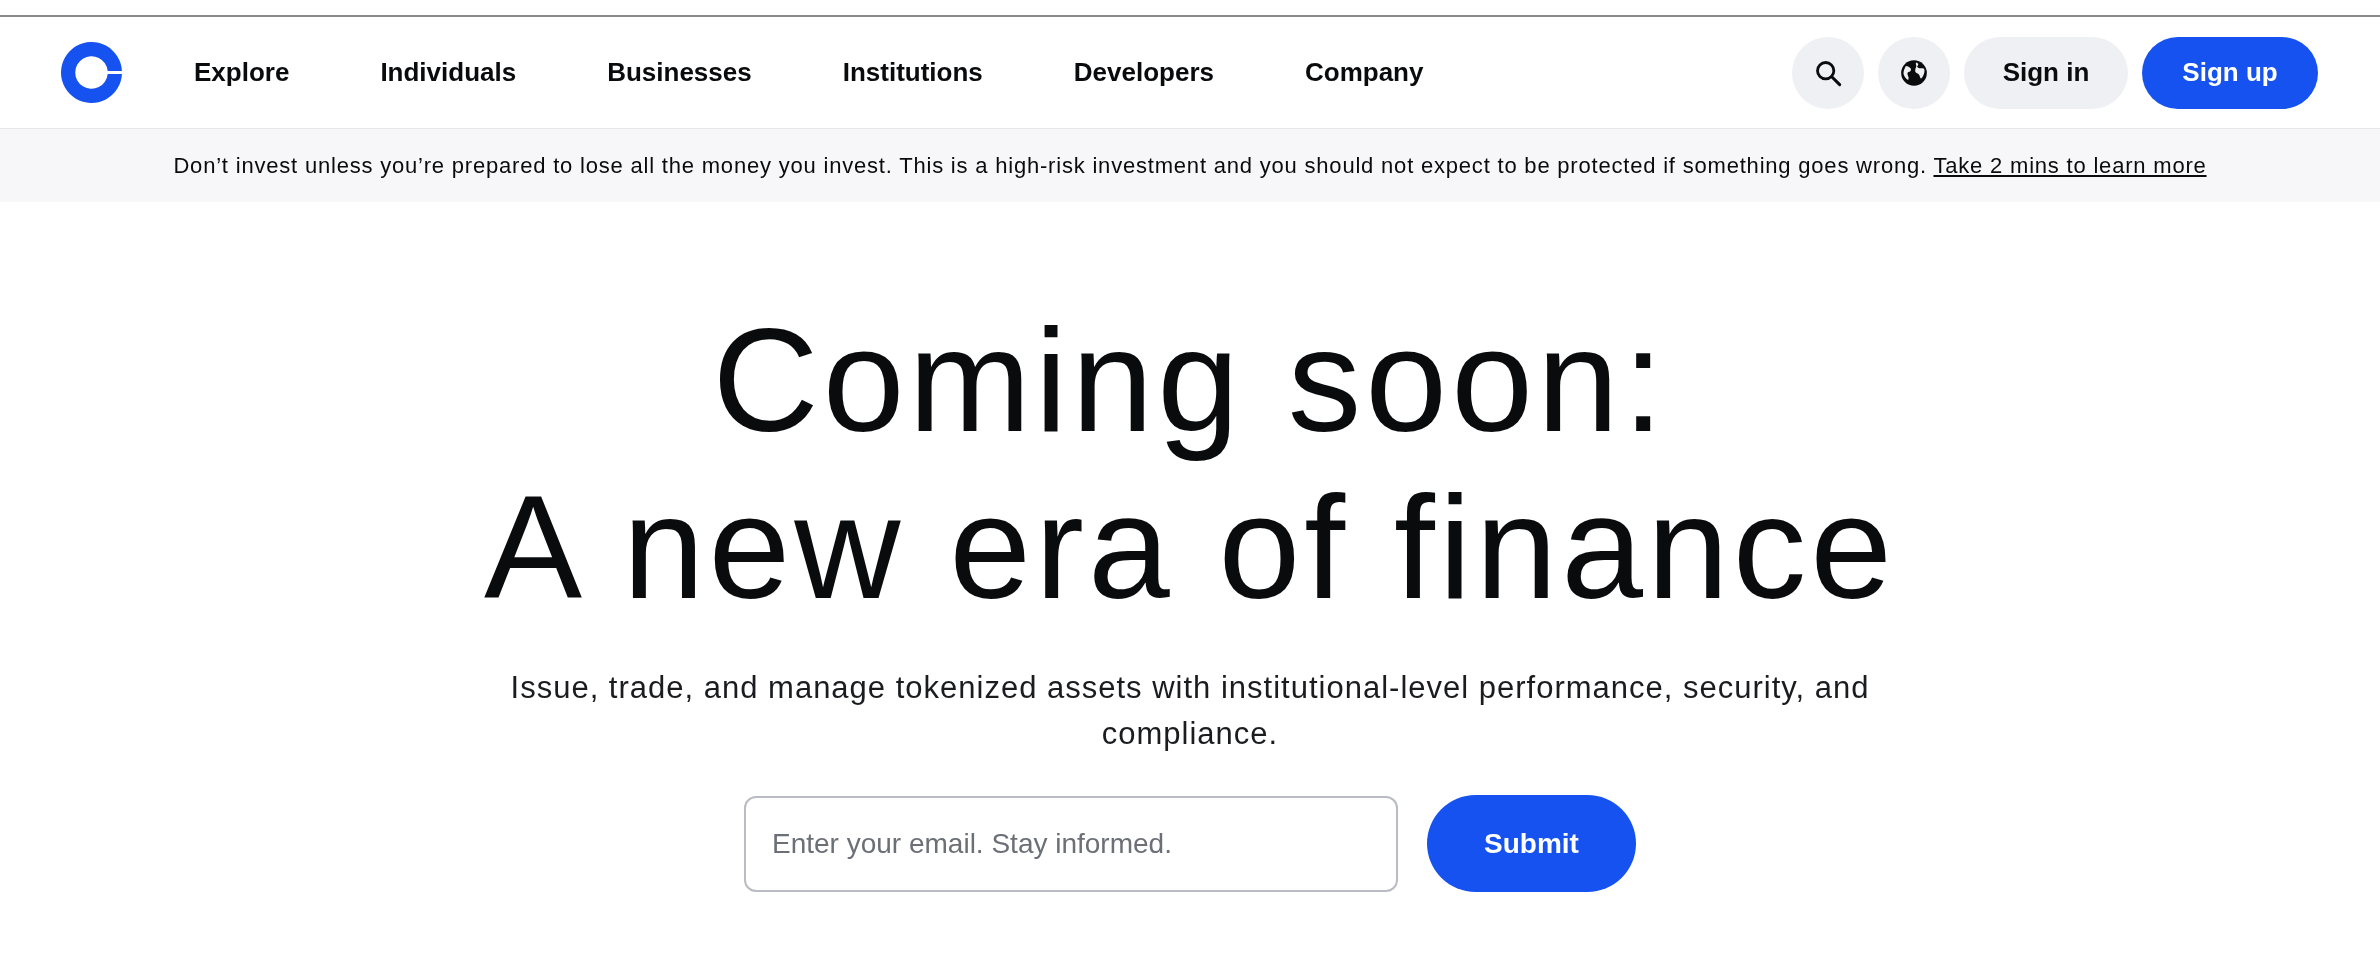 The width and height of the screenshot is (2380, 958). What do you see at coordinates (1364, 72) in the screenshot?
I see `nav-link: Company` at bounding box center [1364, 72].